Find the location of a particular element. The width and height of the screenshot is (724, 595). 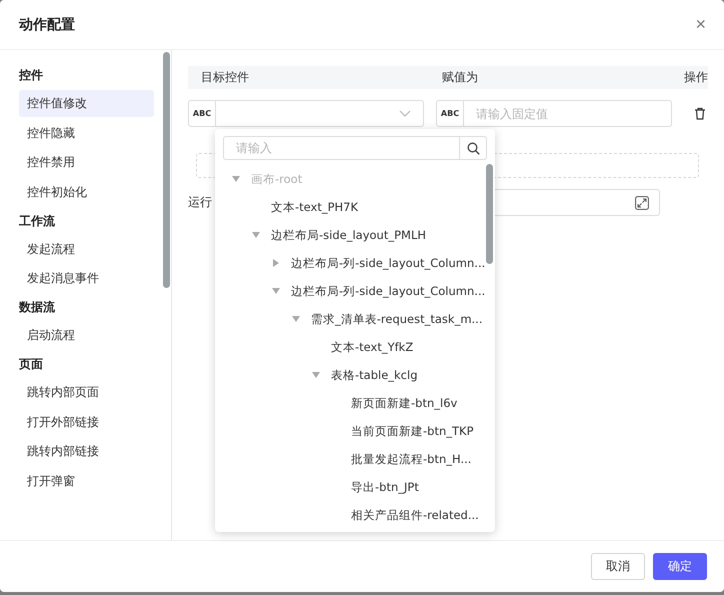

sidebar-item: 打开外部链接 is located at coordinates (86, 422).